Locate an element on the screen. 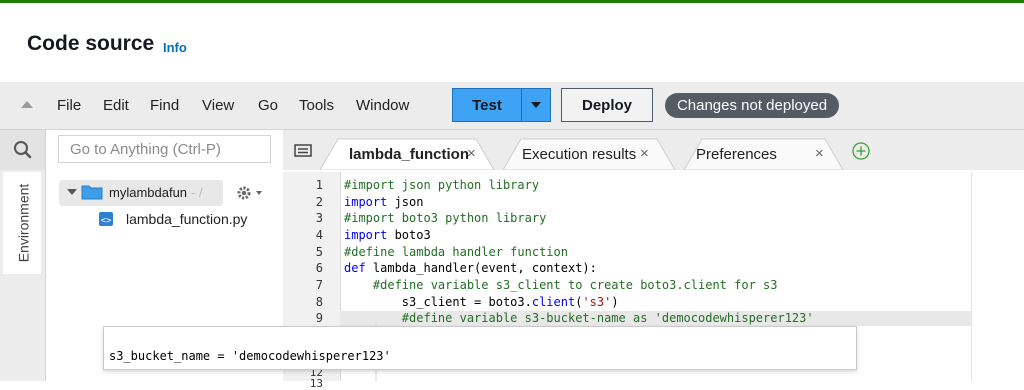  file-icon: <> is located at coordinates (106, 219).